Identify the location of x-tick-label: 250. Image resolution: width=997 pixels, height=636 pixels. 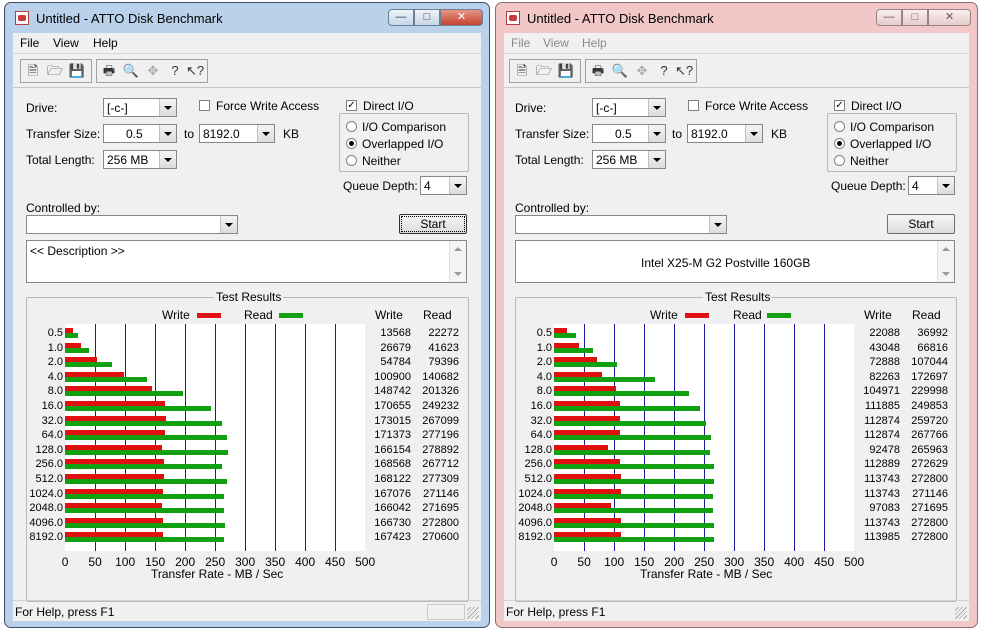
(215, 562).